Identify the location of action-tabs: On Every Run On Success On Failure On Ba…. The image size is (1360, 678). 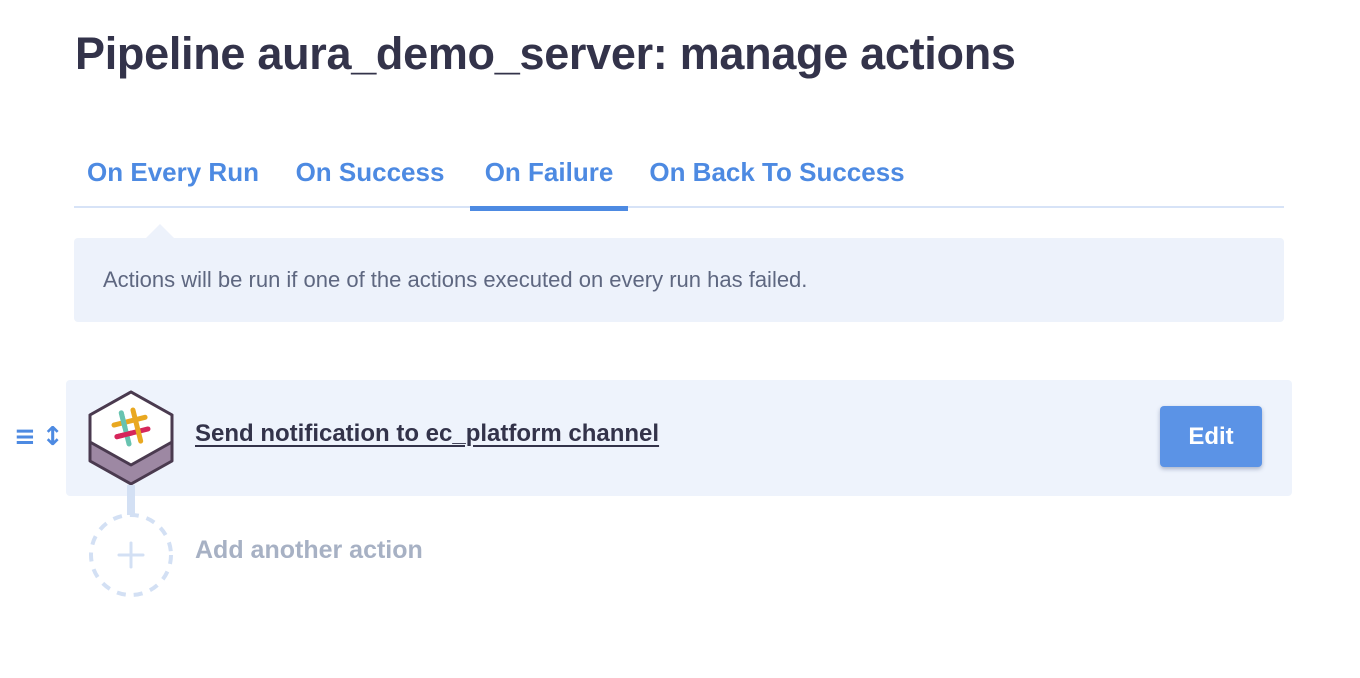
(679, 180).